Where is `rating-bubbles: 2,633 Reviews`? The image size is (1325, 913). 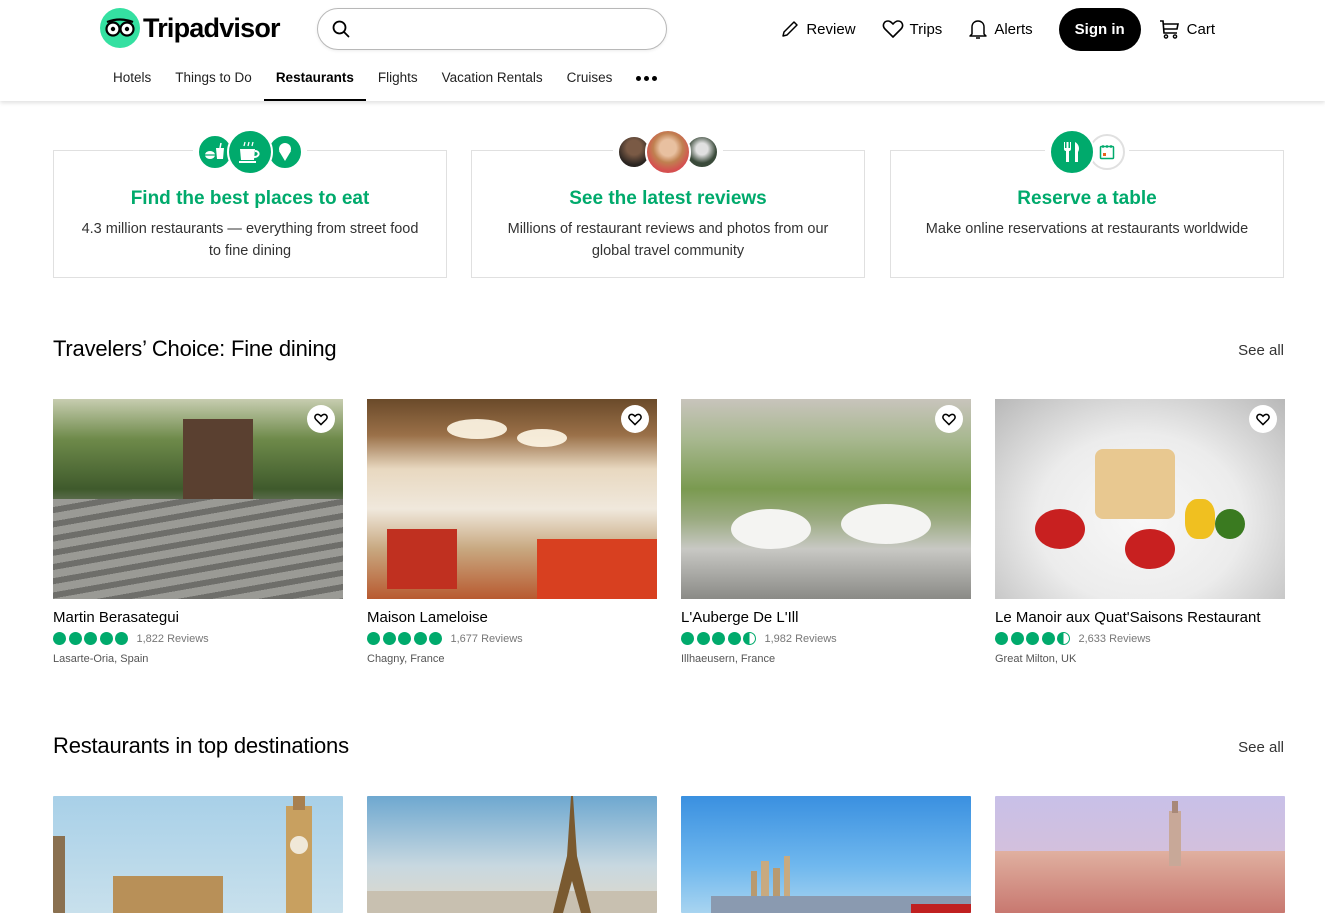
rating-bubbles: 2,633 Reviews is located at coordinates (1140, 638).